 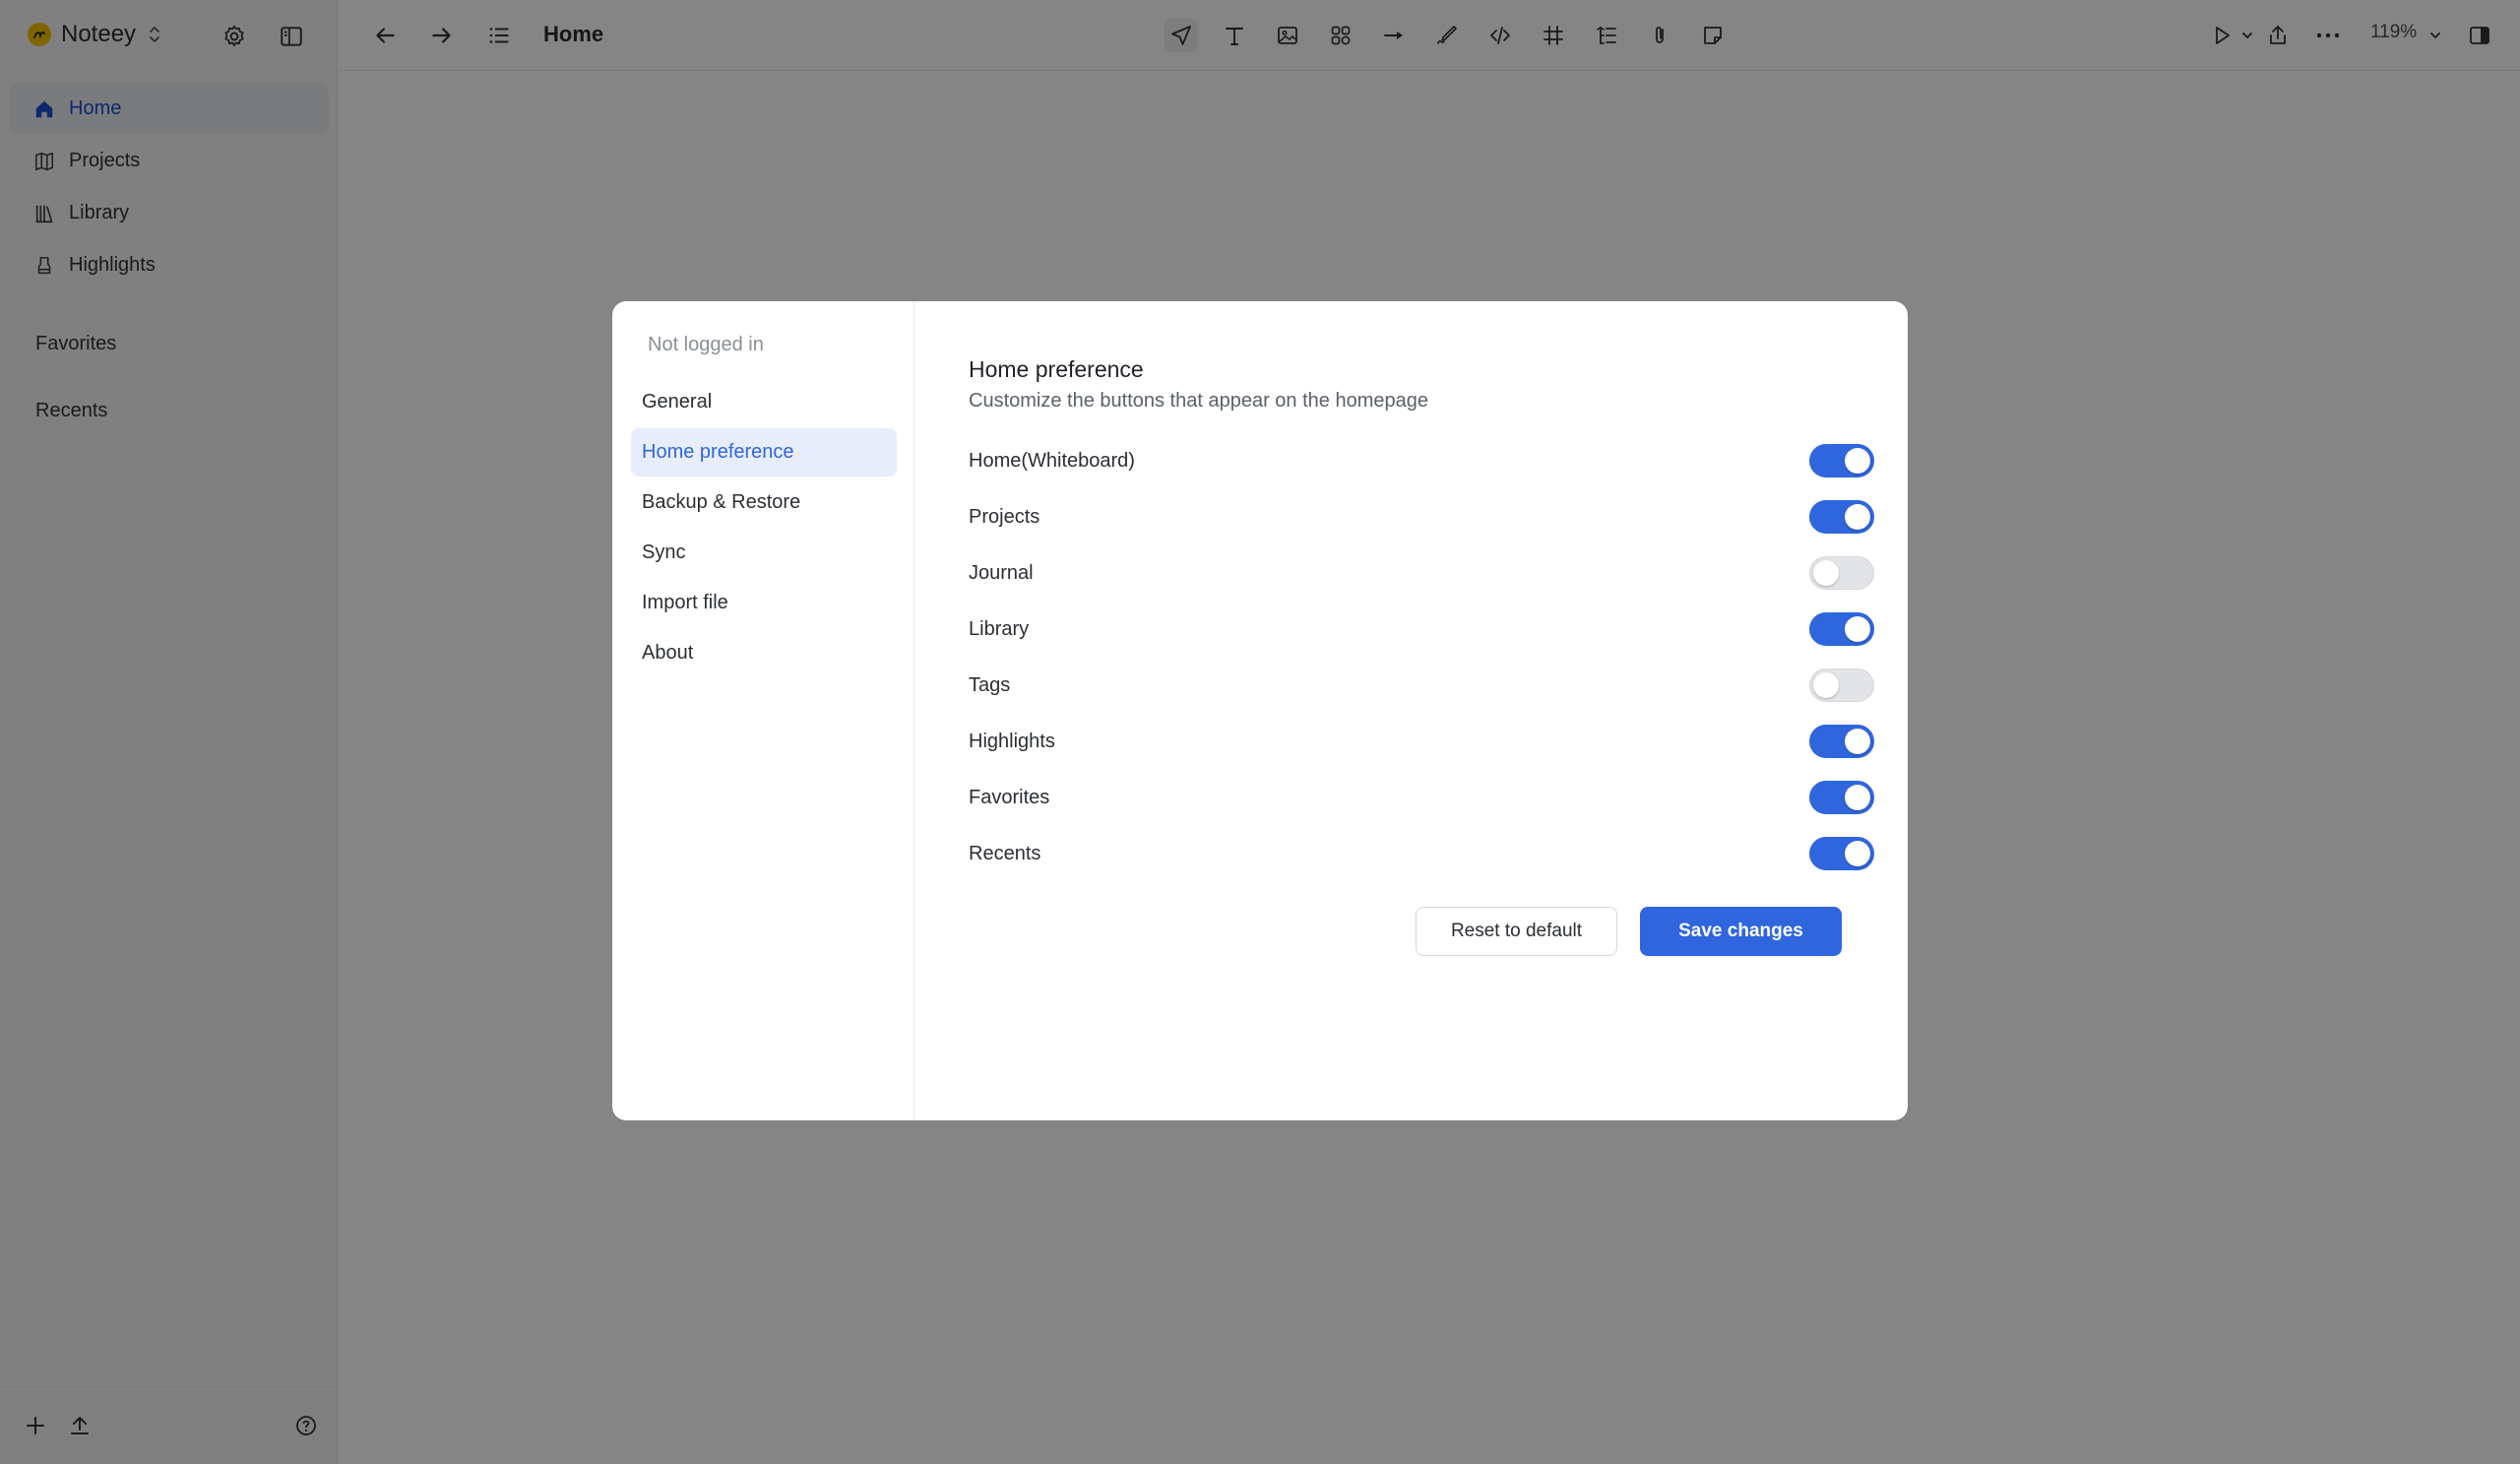 What do you see at coordinates (1009, 797) in the screenshot?
I see `pref-label: Favorites` at bounding box center [1009, 797].